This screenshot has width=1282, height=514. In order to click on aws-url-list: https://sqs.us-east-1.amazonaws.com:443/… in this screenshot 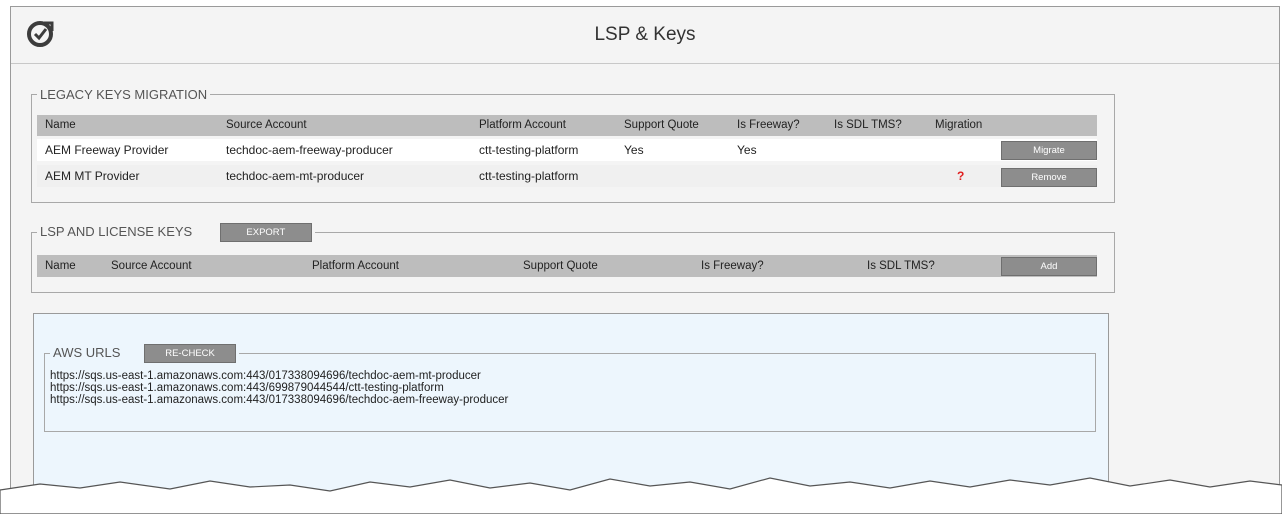, I will do `click(279, 388)`.